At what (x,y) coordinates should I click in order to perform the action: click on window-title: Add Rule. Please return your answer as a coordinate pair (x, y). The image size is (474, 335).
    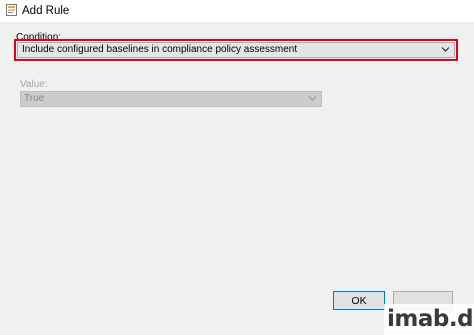
    Looking at the image, I should click on (46, 11).